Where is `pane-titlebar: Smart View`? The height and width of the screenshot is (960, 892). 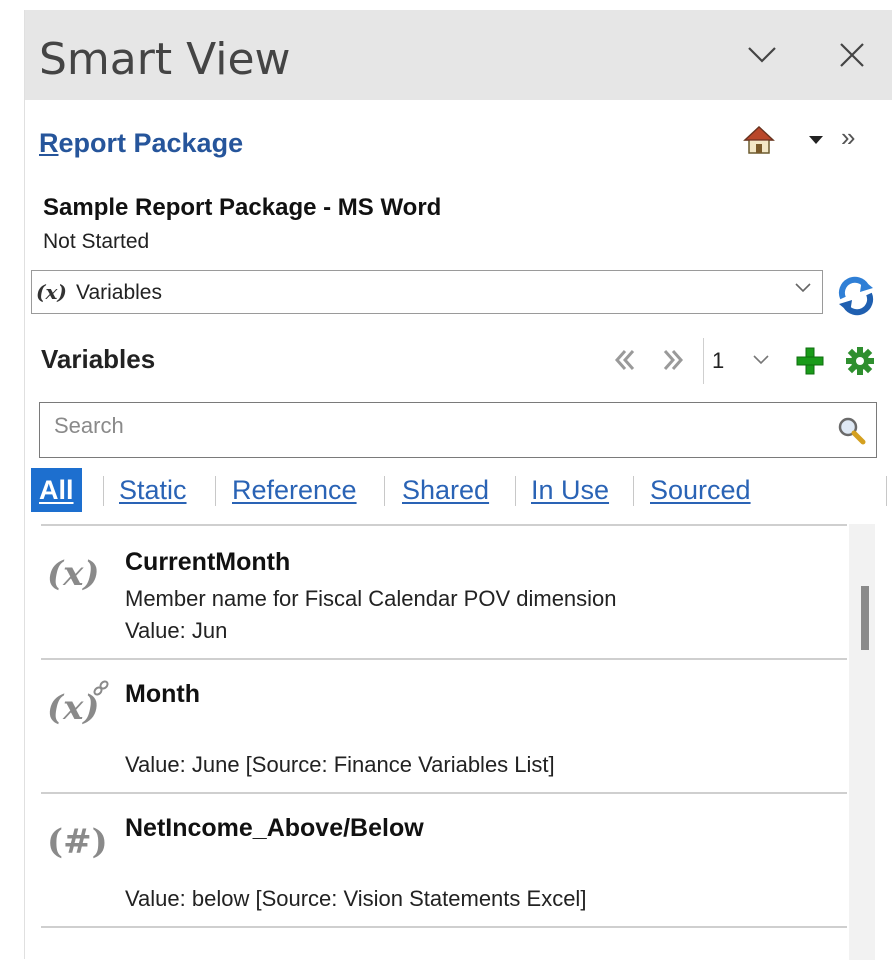 pane-titlebar: Smart View is located at coordinates (458, 55).